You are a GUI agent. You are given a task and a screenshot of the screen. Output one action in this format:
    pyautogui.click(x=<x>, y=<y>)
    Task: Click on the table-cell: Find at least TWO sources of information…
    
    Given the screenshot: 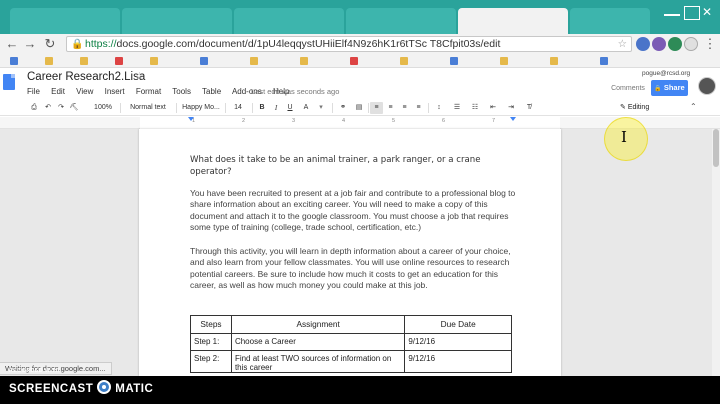 What is the action you would take?
    pyautogui.click(x=318, y=361)
    